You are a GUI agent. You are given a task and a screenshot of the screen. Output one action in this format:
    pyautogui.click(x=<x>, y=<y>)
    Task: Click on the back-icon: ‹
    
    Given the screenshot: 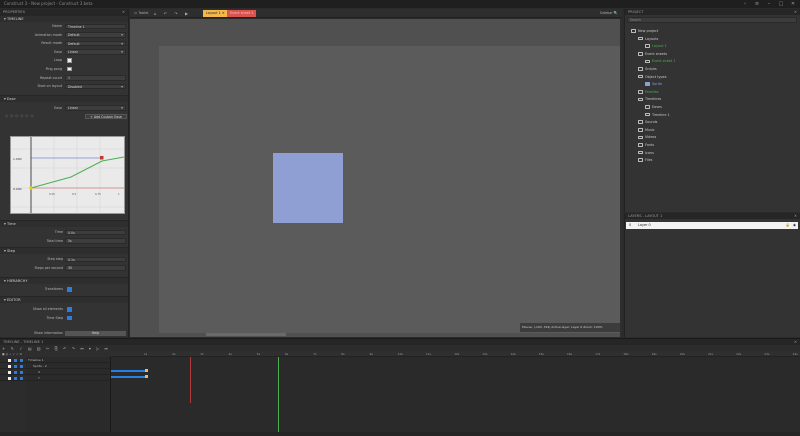 What is the action you would take?
    pyautogui.click(x=745, y=4)
    